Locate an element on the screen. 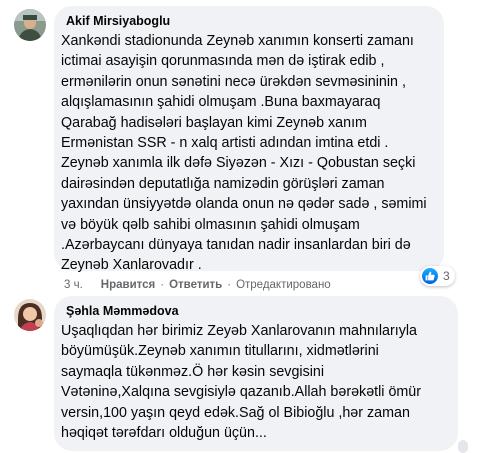 This screenshot has height=453, width=480. reply-button-1: Ответить is located at coordinates (195, 285).